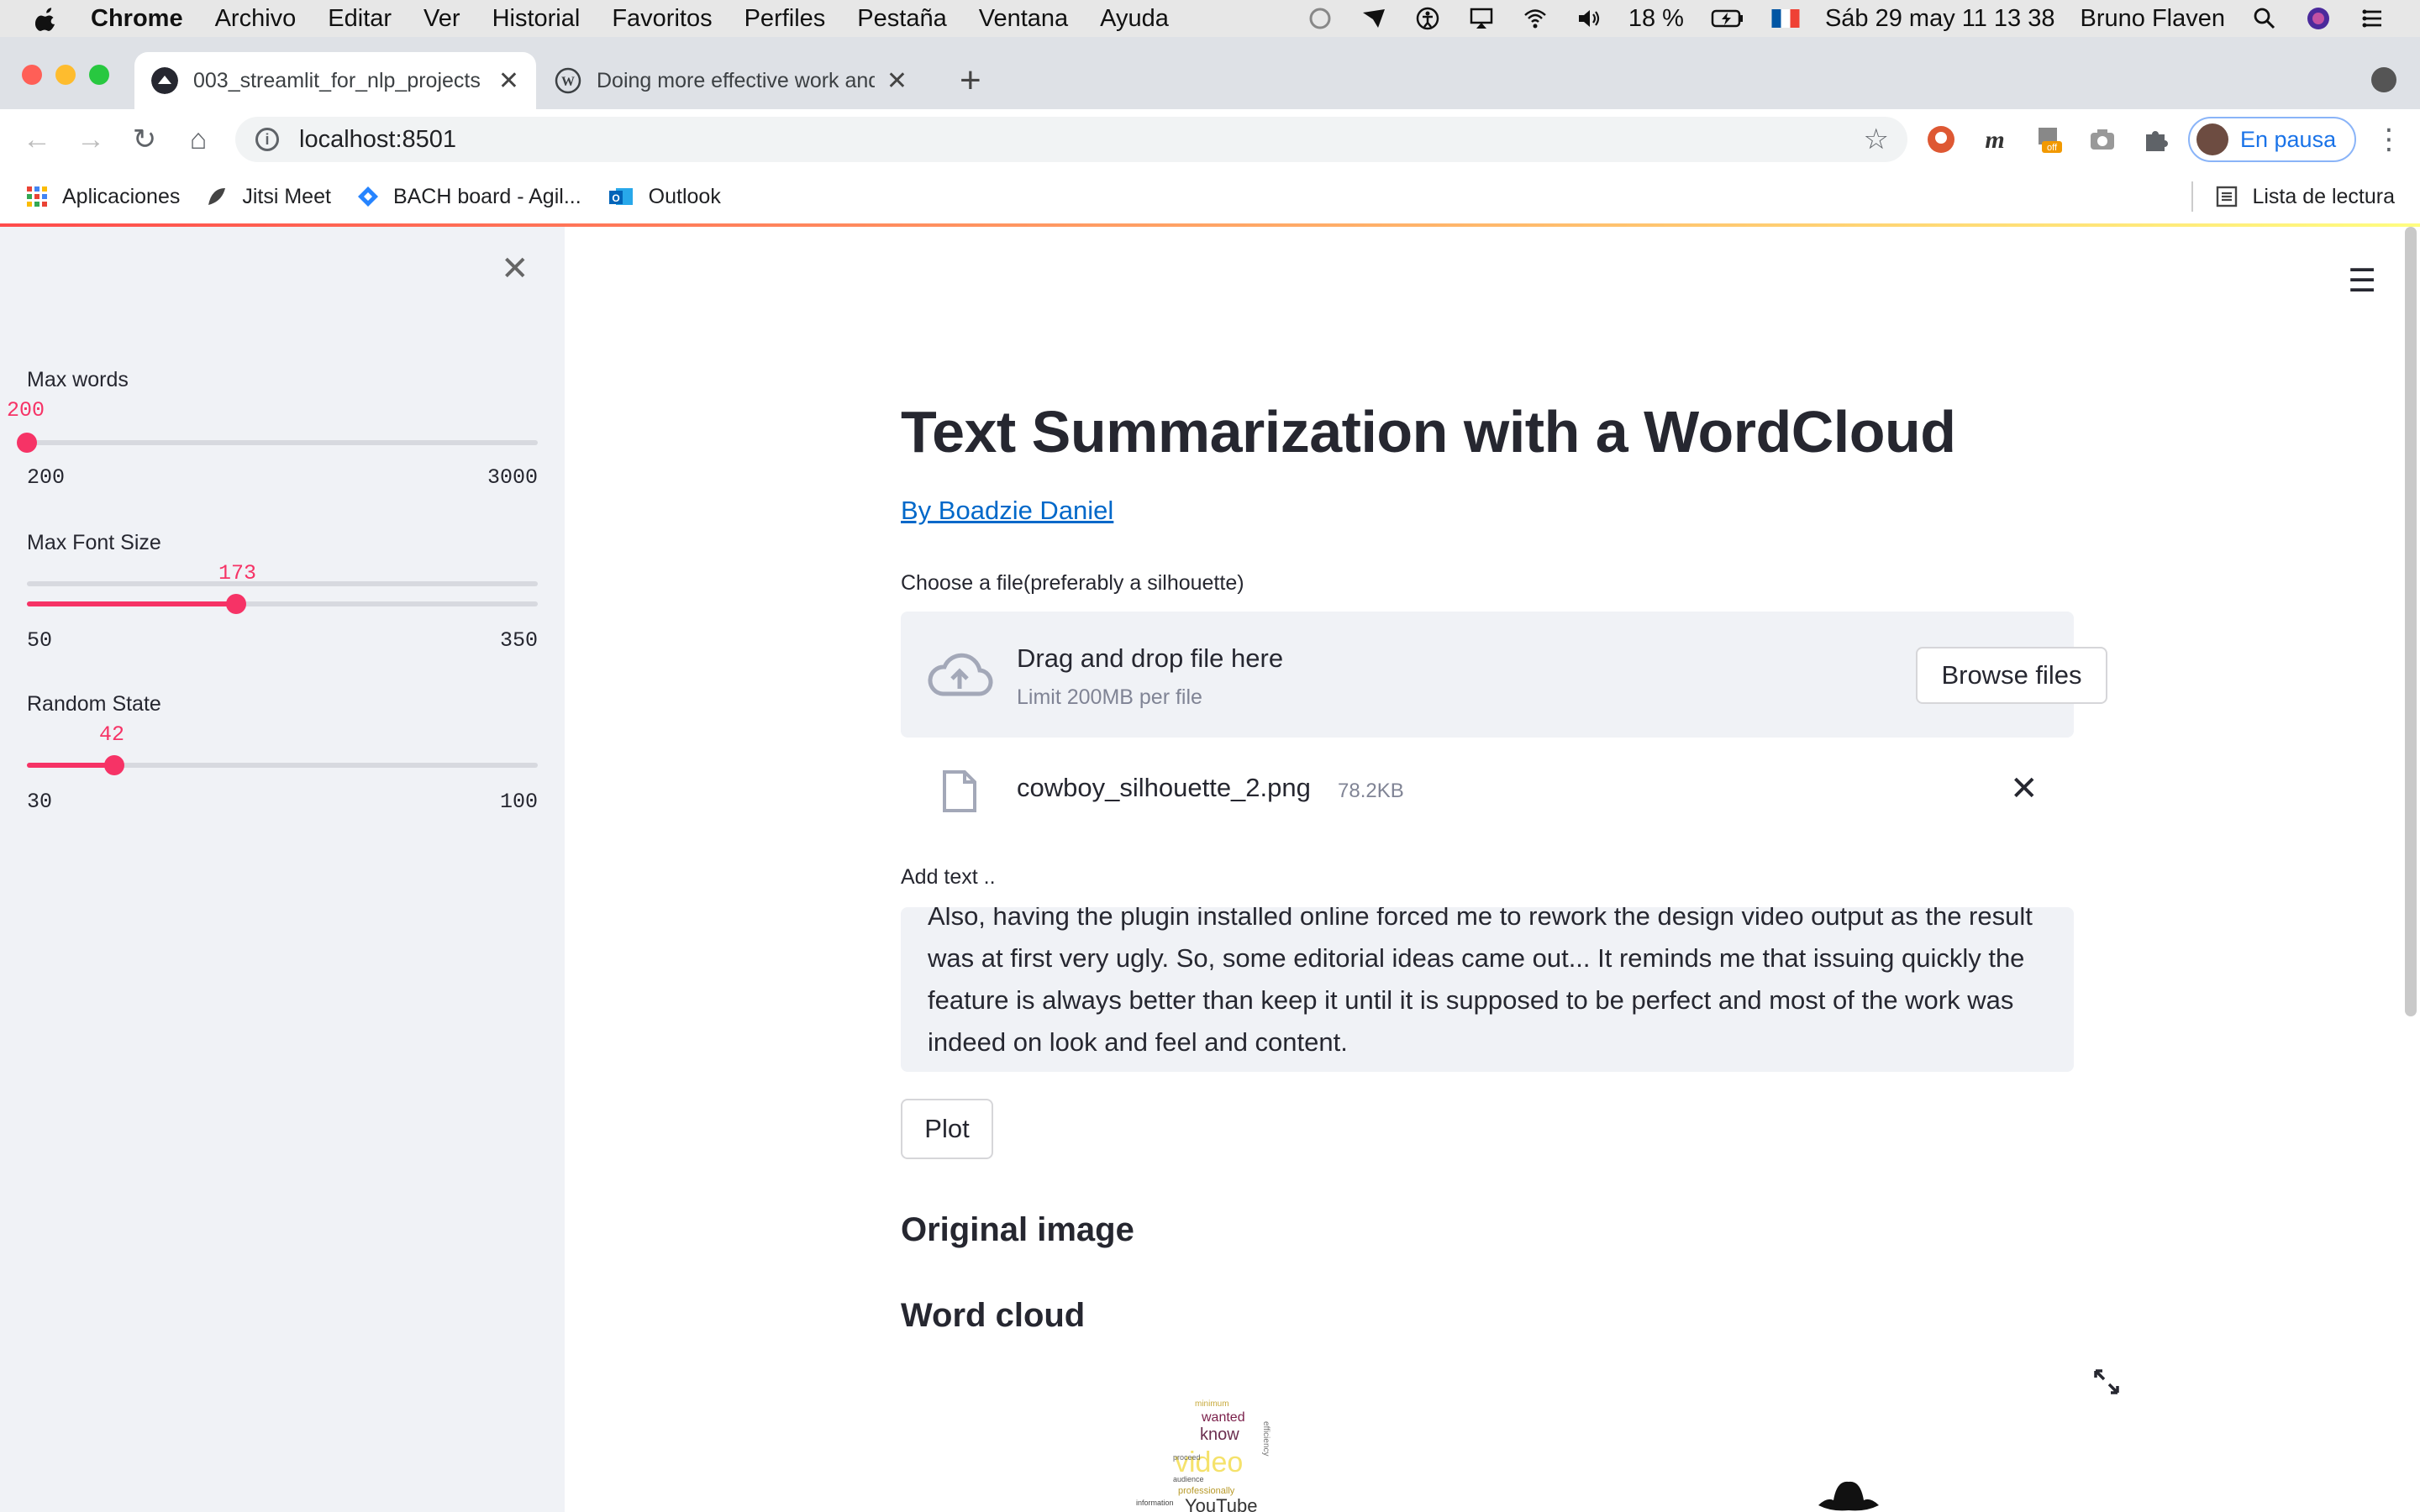 This screenshot has width=2420, height=1512. Describe the element at coordinates (1134, 19) in the screenshot. I see `menu-ayuda: Ayuda` at that location.